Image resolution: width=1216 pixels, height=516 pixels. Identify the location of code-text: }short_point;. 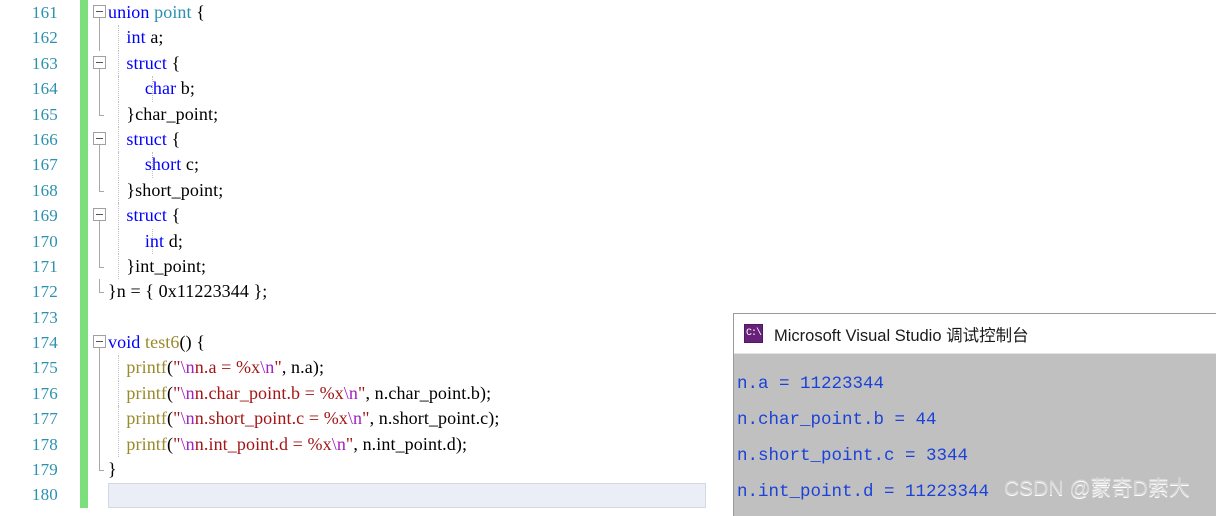
(165, 190).